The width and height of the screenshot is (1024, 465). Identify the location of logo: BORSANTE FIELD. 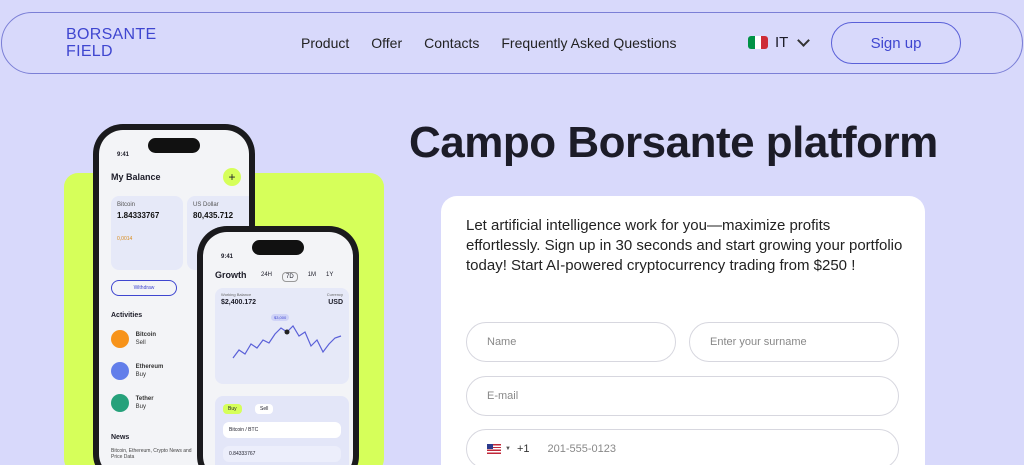
(111, 43).